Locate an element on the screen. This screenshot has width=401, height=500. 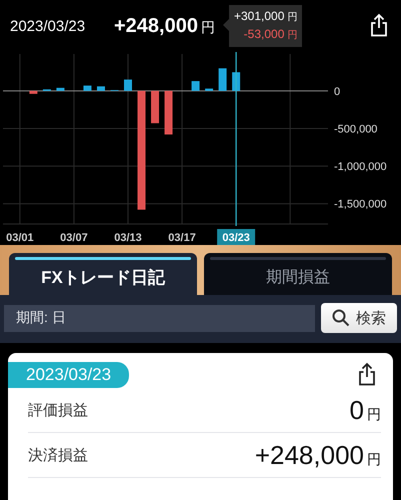
axis-label: -1,000,000 is located at coordinates (360, 167).